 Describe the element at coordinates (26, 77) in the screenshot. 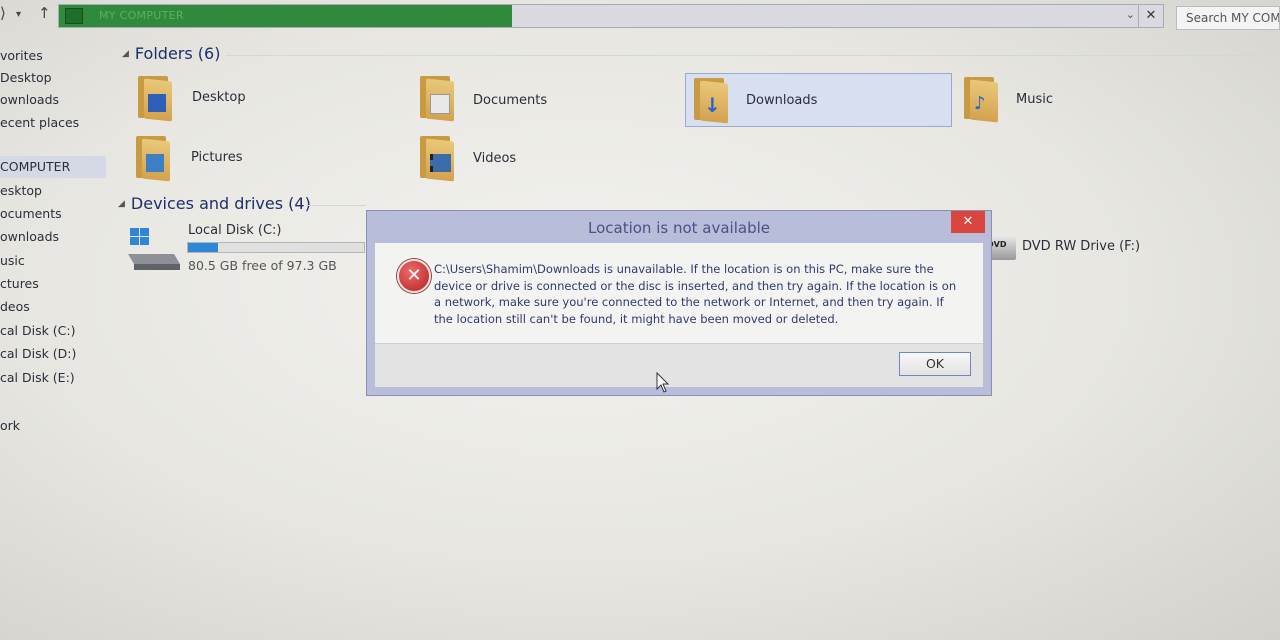

I see `sidebar-item-desktop: Desktop` at that location.